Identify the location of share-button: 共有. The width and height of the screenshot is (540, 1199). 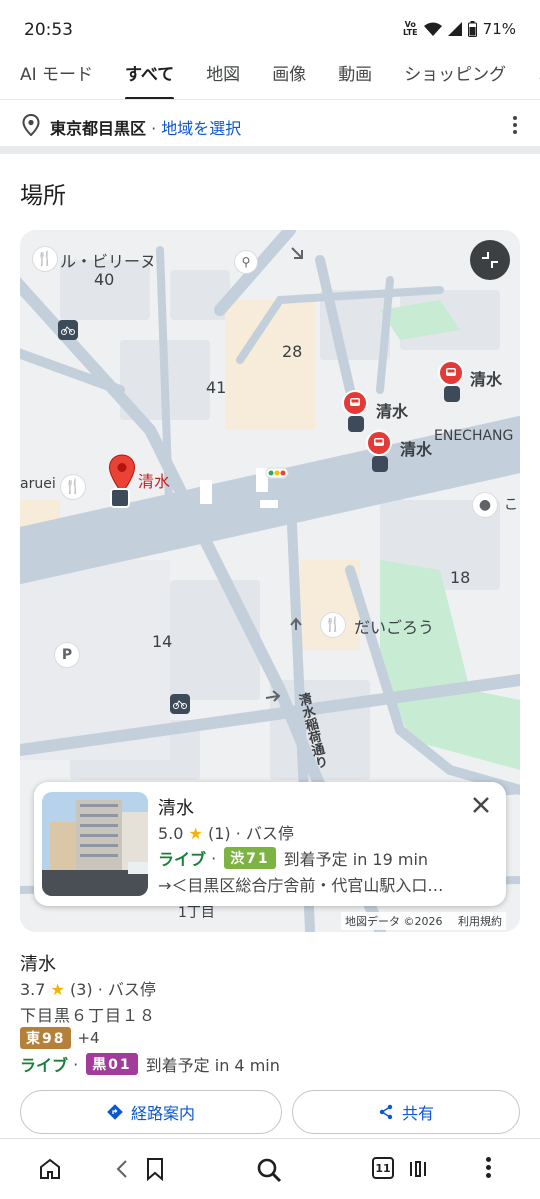
(406, 1112).